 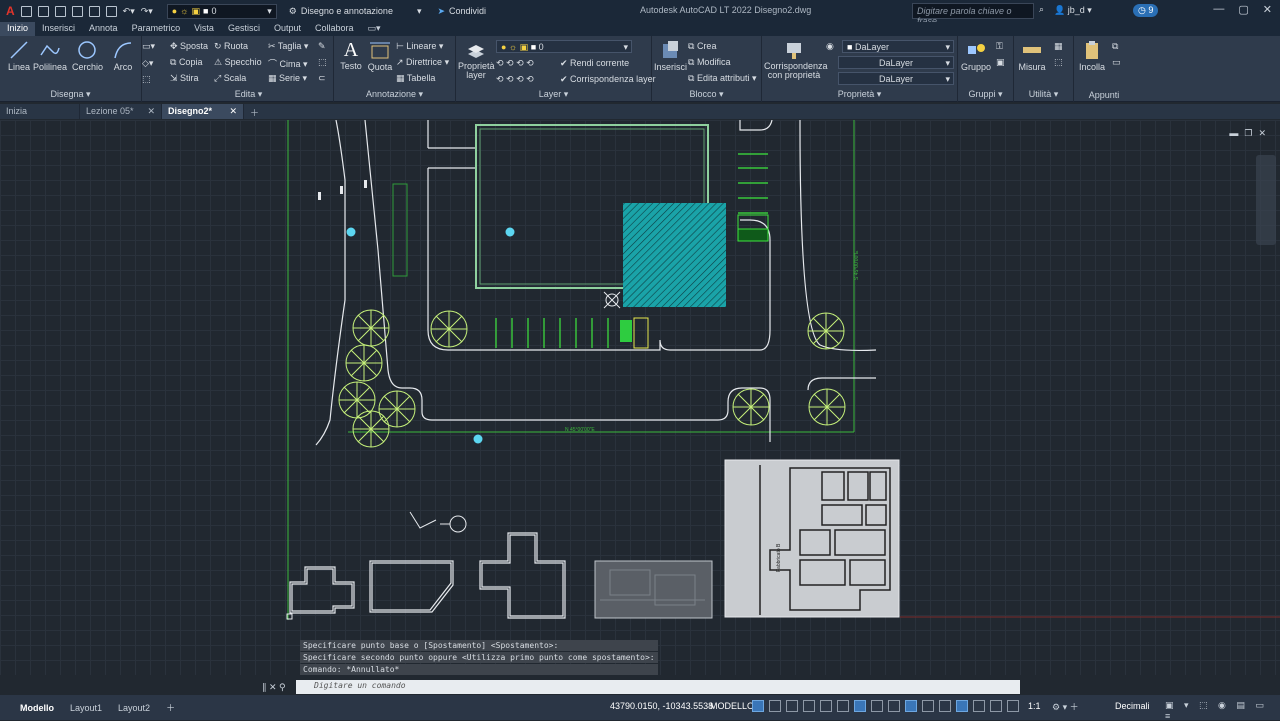 What do you see at coordinates (287, 78) in the screenshot?
I see `array-button: ▦ Serie ▾` at bounding box center [287, 78].